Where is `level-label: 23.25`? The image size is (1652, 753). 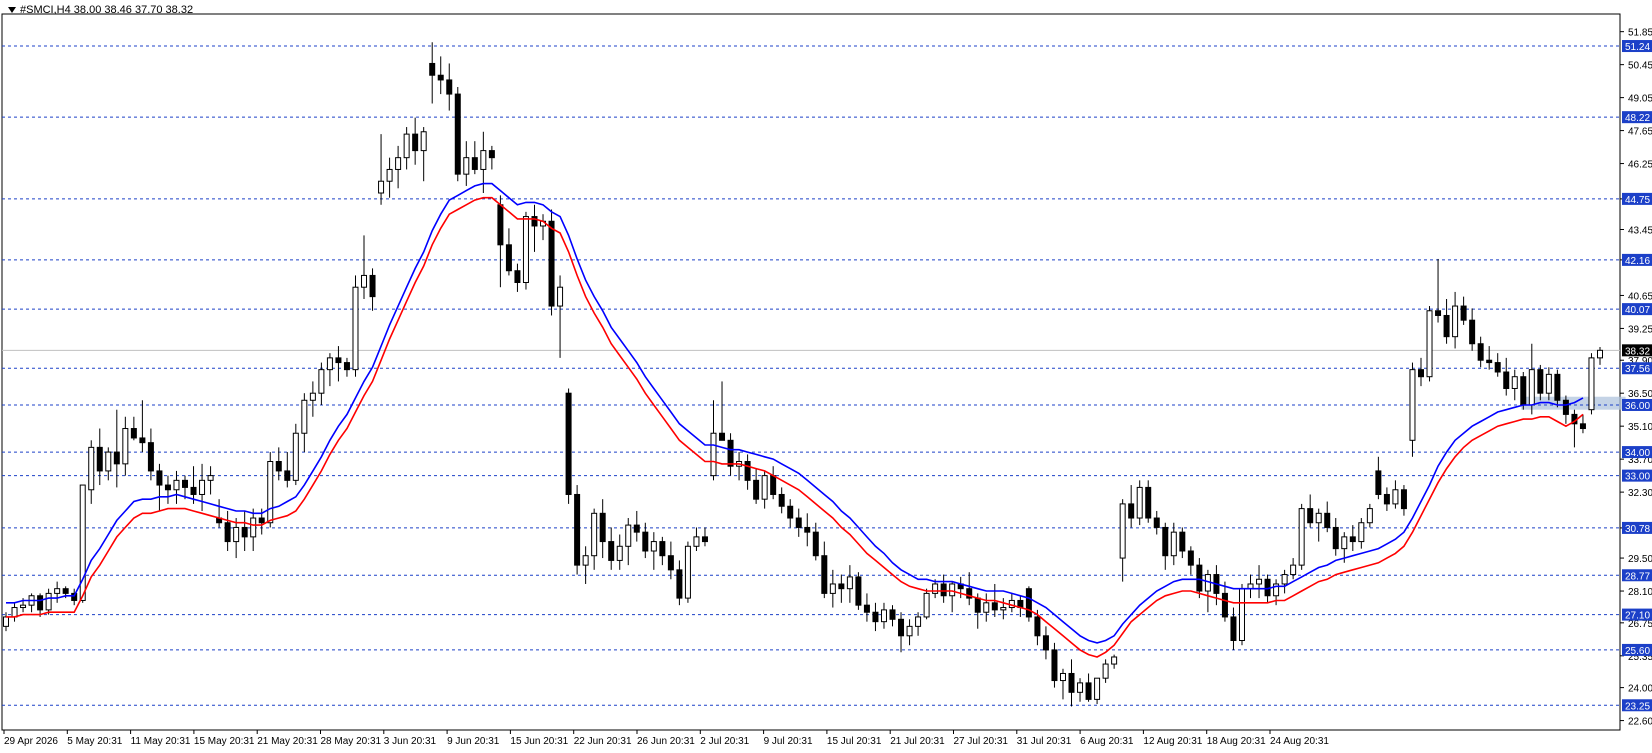
level-label: 23.25 is located at coordinates (1637, 706).